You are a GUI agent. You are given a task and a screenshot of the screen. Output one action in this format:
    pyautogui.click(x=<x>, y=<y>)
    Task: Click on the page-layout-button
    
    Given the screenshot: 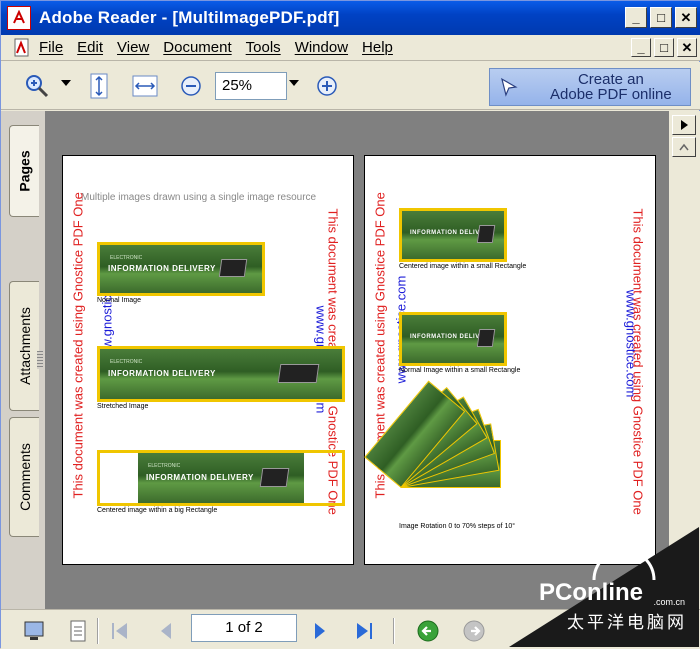 What is the action you would take?
    pyautogui.click(x=78, y=631)
    